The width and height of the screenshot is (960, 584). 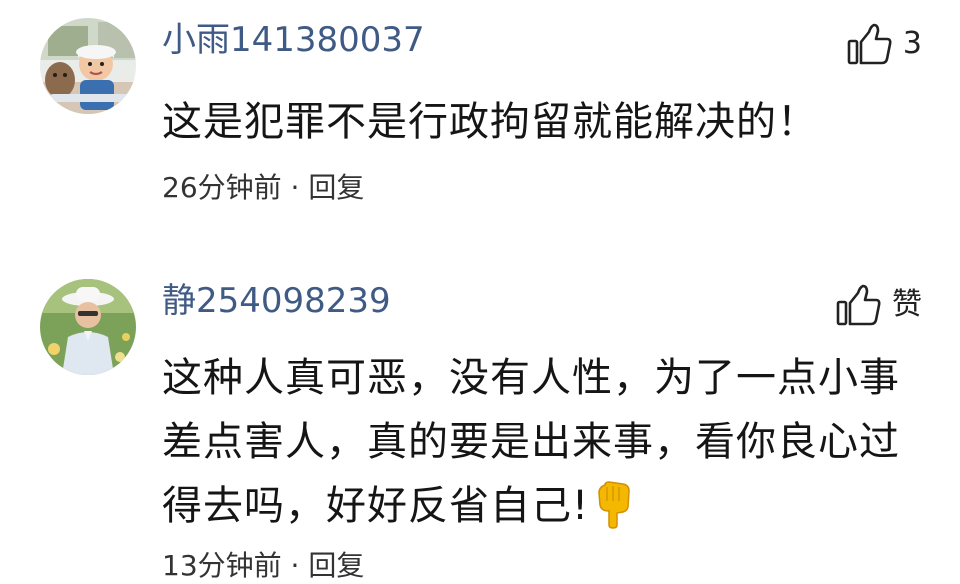 I want to click on timestamp: 26分钟前, so click(x=222, y=187).